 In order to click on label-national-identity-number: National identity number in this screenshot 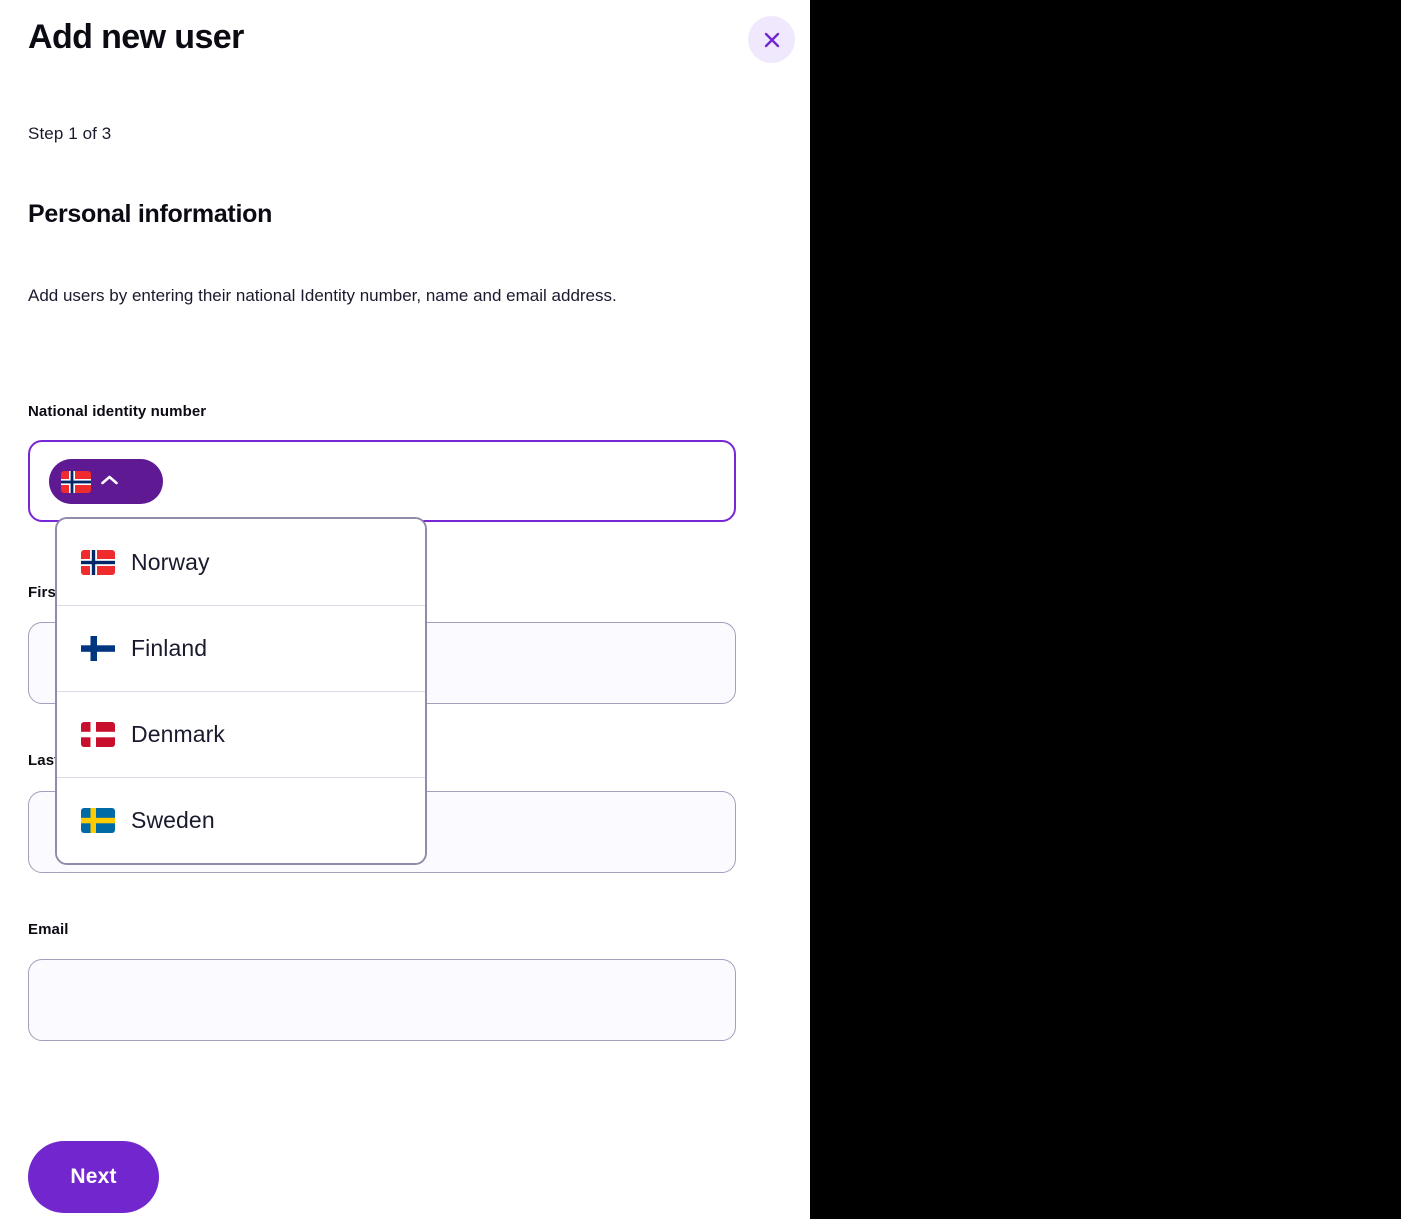, I will do `click(117, 411)`.